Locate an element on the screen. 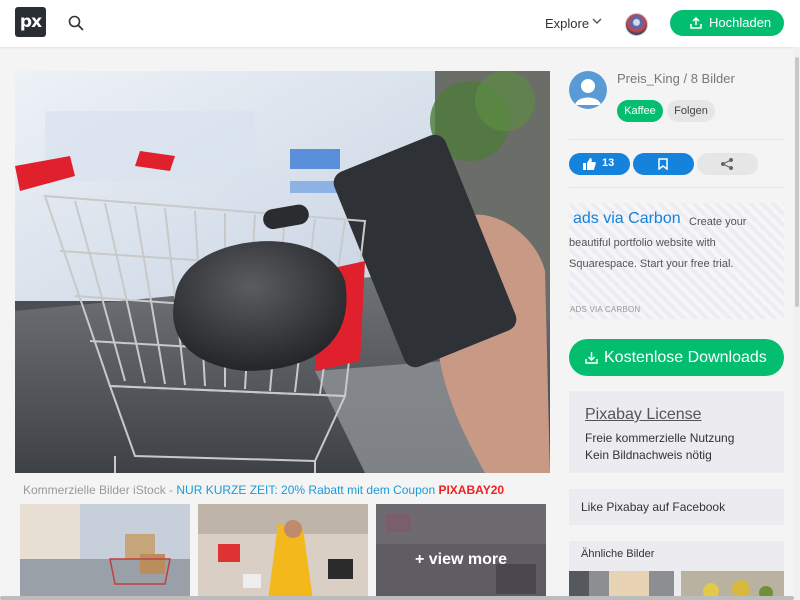 This screenshot has width=800, height=600. scrollbar-thumb is located at coordinates (797, 182).